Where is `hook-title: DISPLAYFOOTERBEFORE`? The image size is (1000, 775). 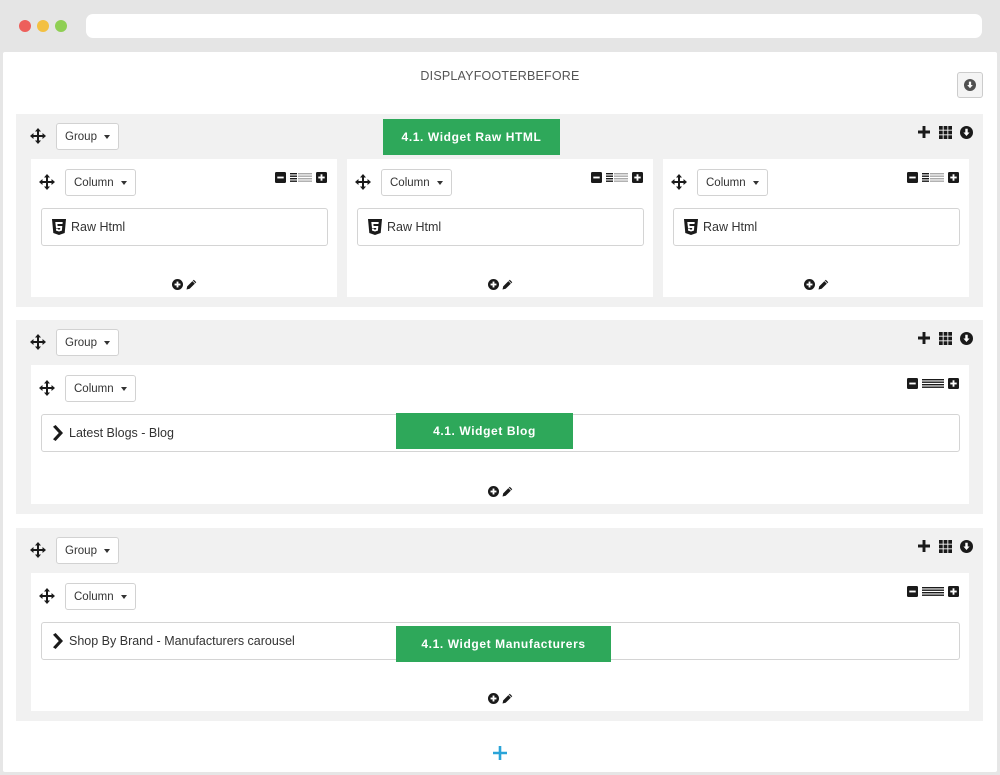 hook-title: DISPLAYFOOTERBEFORE is located at coordinates (500, 76).